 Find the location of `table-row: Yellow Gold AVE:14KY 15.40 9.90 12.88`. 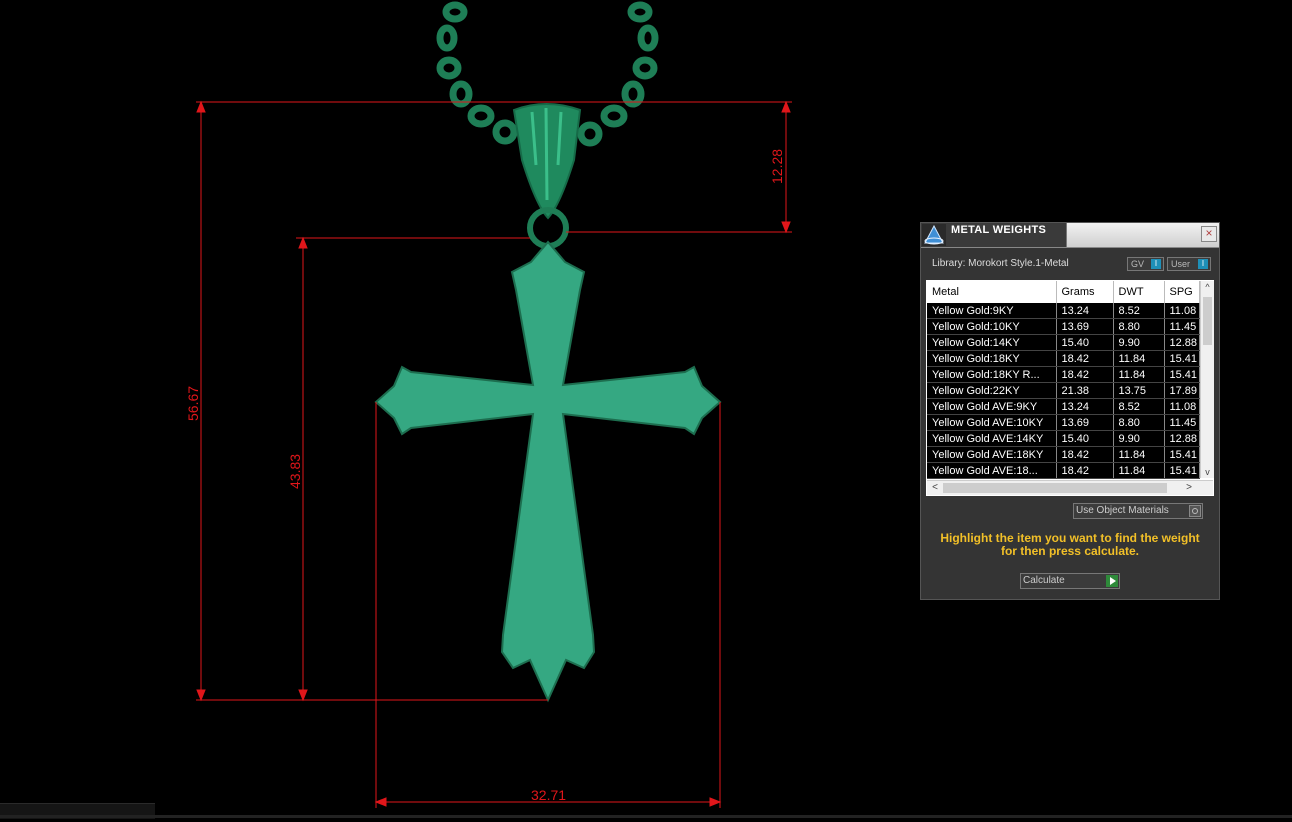

table-row: Yellow Gold AVE:14KY 15.40 9.90 12.88 is located at coordinates (1063, 438).